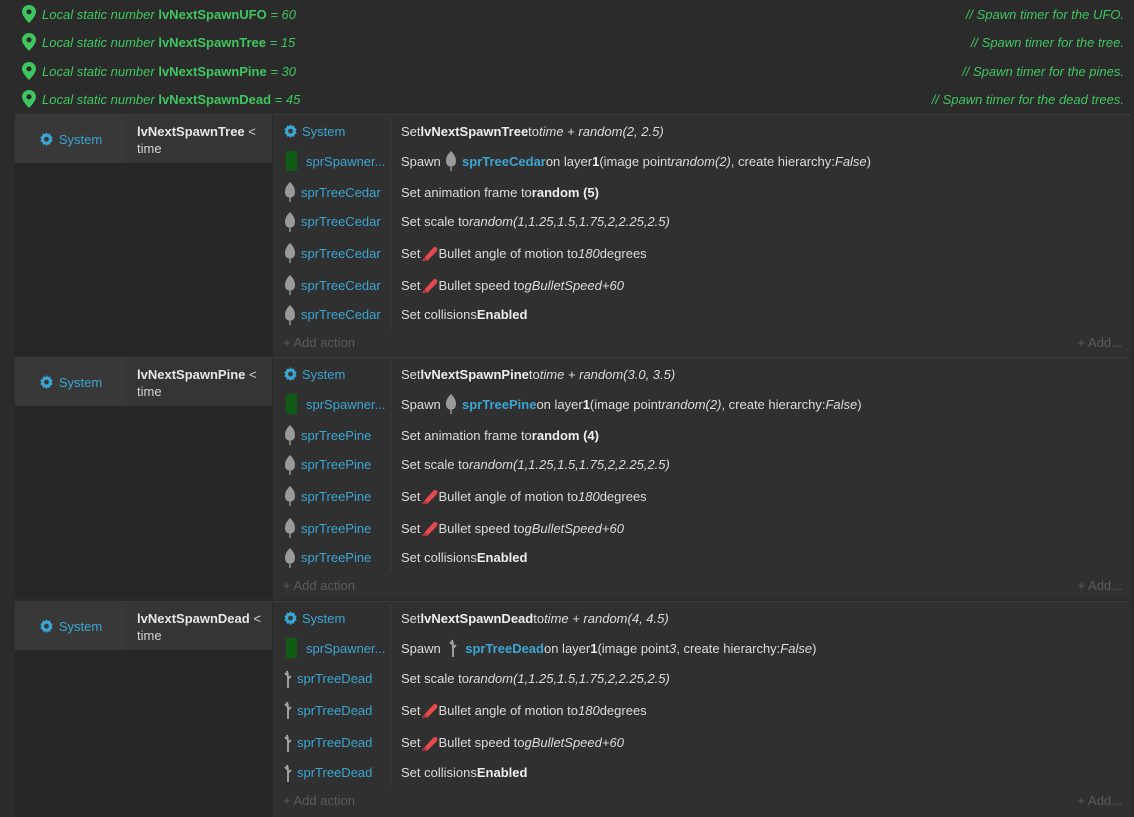 The height and width of the screenshot is (817, 1134). I want to click on action-row: sprTreeCedar Set collisions Enabled, so click(701, 314).